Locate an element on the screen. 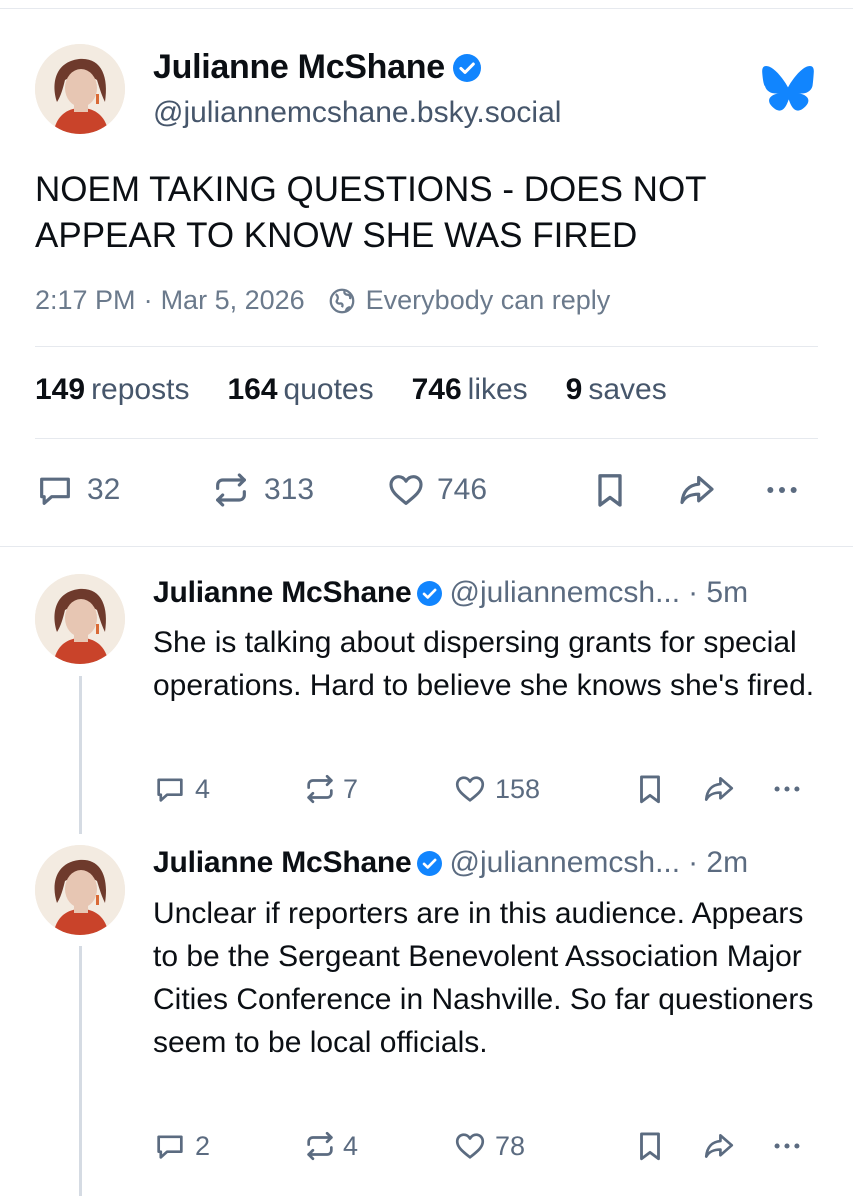 The width and height of the screenshot is (853, 1200). globe-icon is located at coordinates (342, 301).